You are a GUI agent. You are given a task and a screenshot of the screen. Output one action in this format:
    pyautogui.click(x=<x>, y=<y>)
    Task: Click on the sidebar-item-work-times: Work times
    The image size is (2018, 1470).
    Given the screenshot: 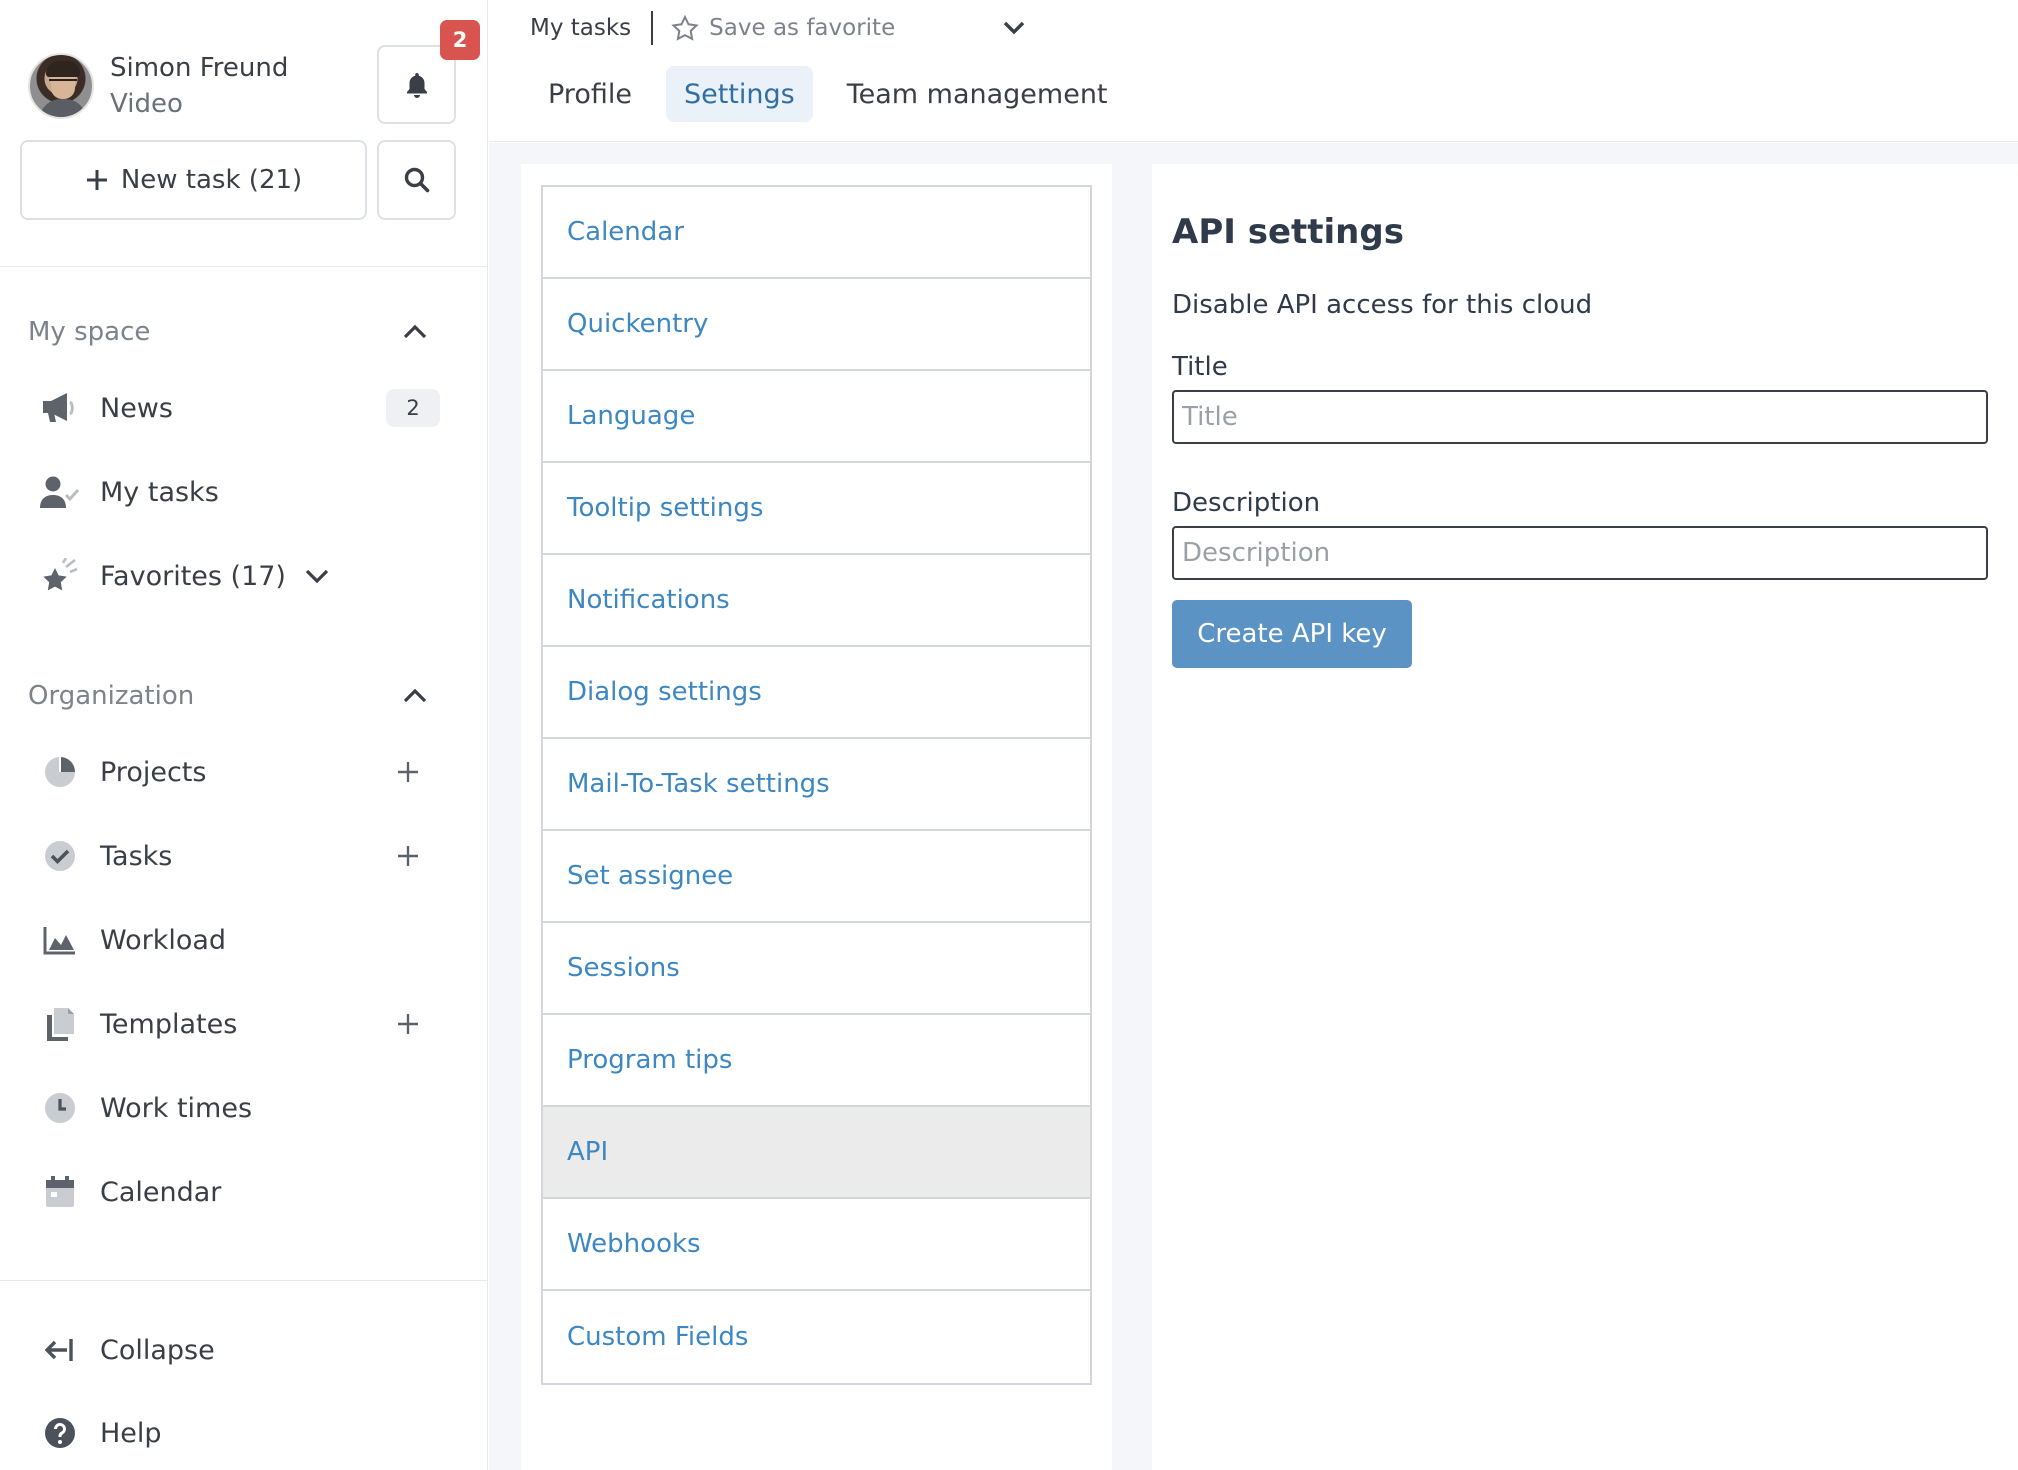 What is the action you would take?
    pyautogui.click(x=240, y=1108)
    